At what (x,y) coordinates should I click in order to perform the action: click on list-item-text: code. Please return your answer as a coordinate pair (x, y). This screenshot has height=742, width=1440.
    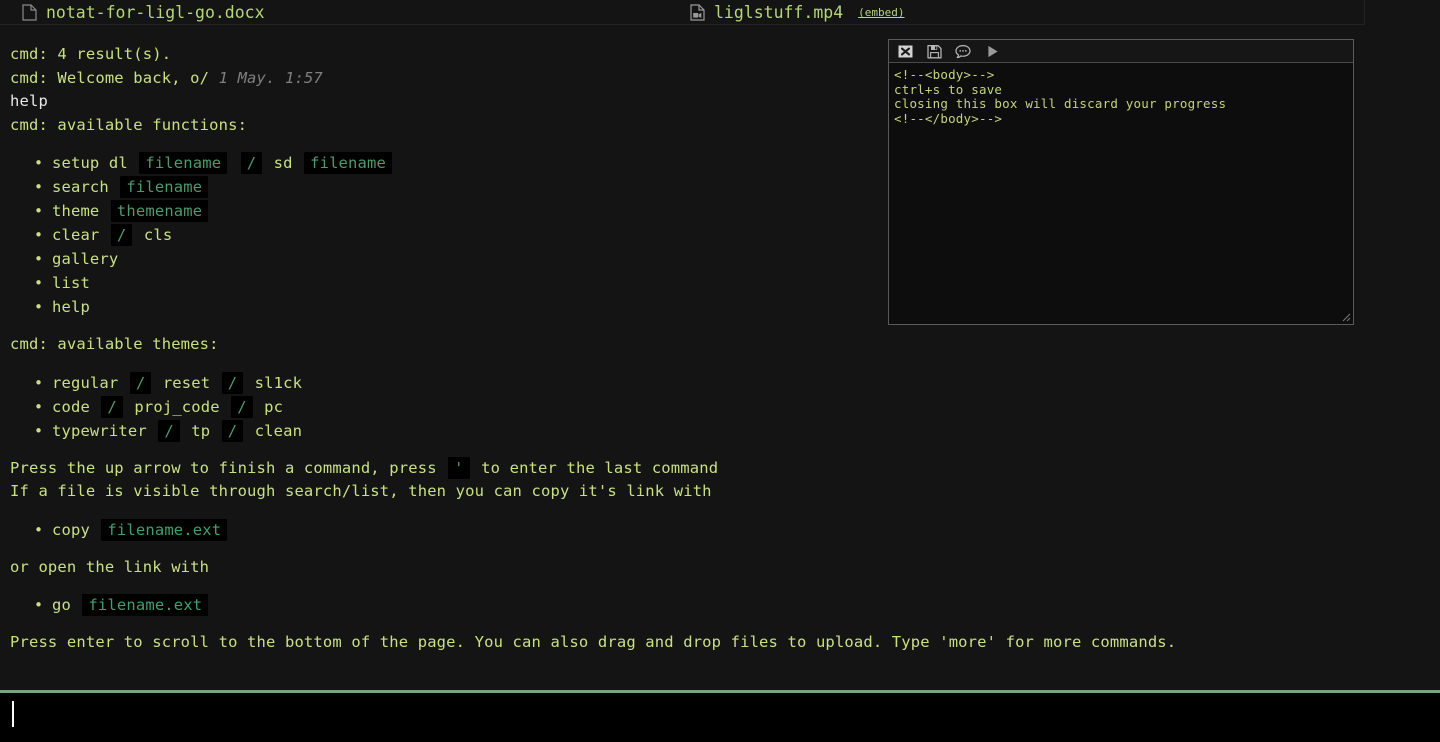
    Looking at the image, I should click on (76, 406).